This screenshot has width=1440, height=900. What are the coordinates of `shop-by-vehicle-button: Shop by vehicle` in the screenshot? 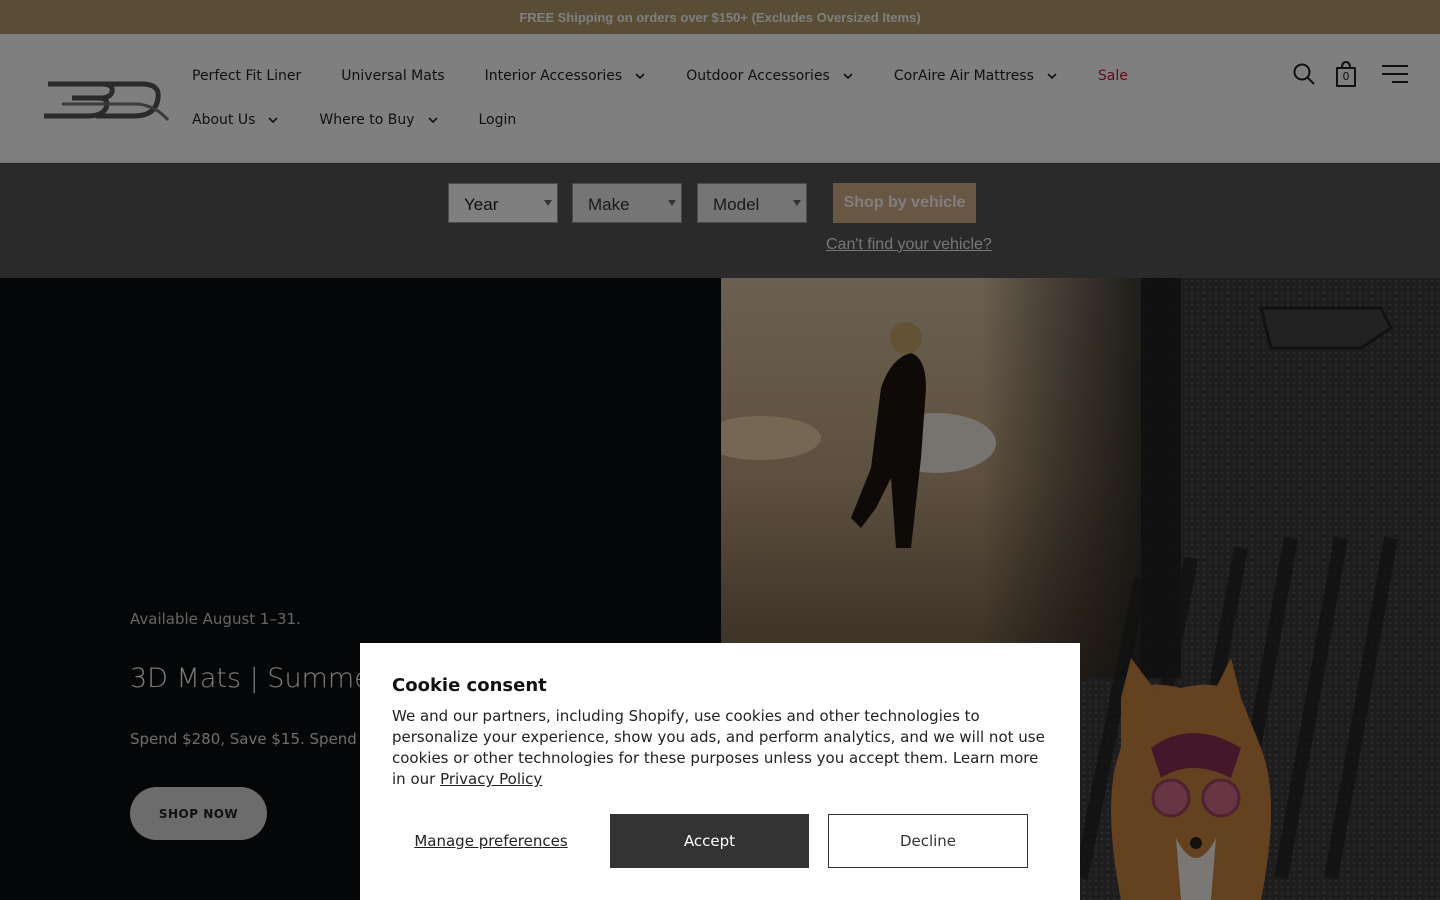 It's located at (904, 203).